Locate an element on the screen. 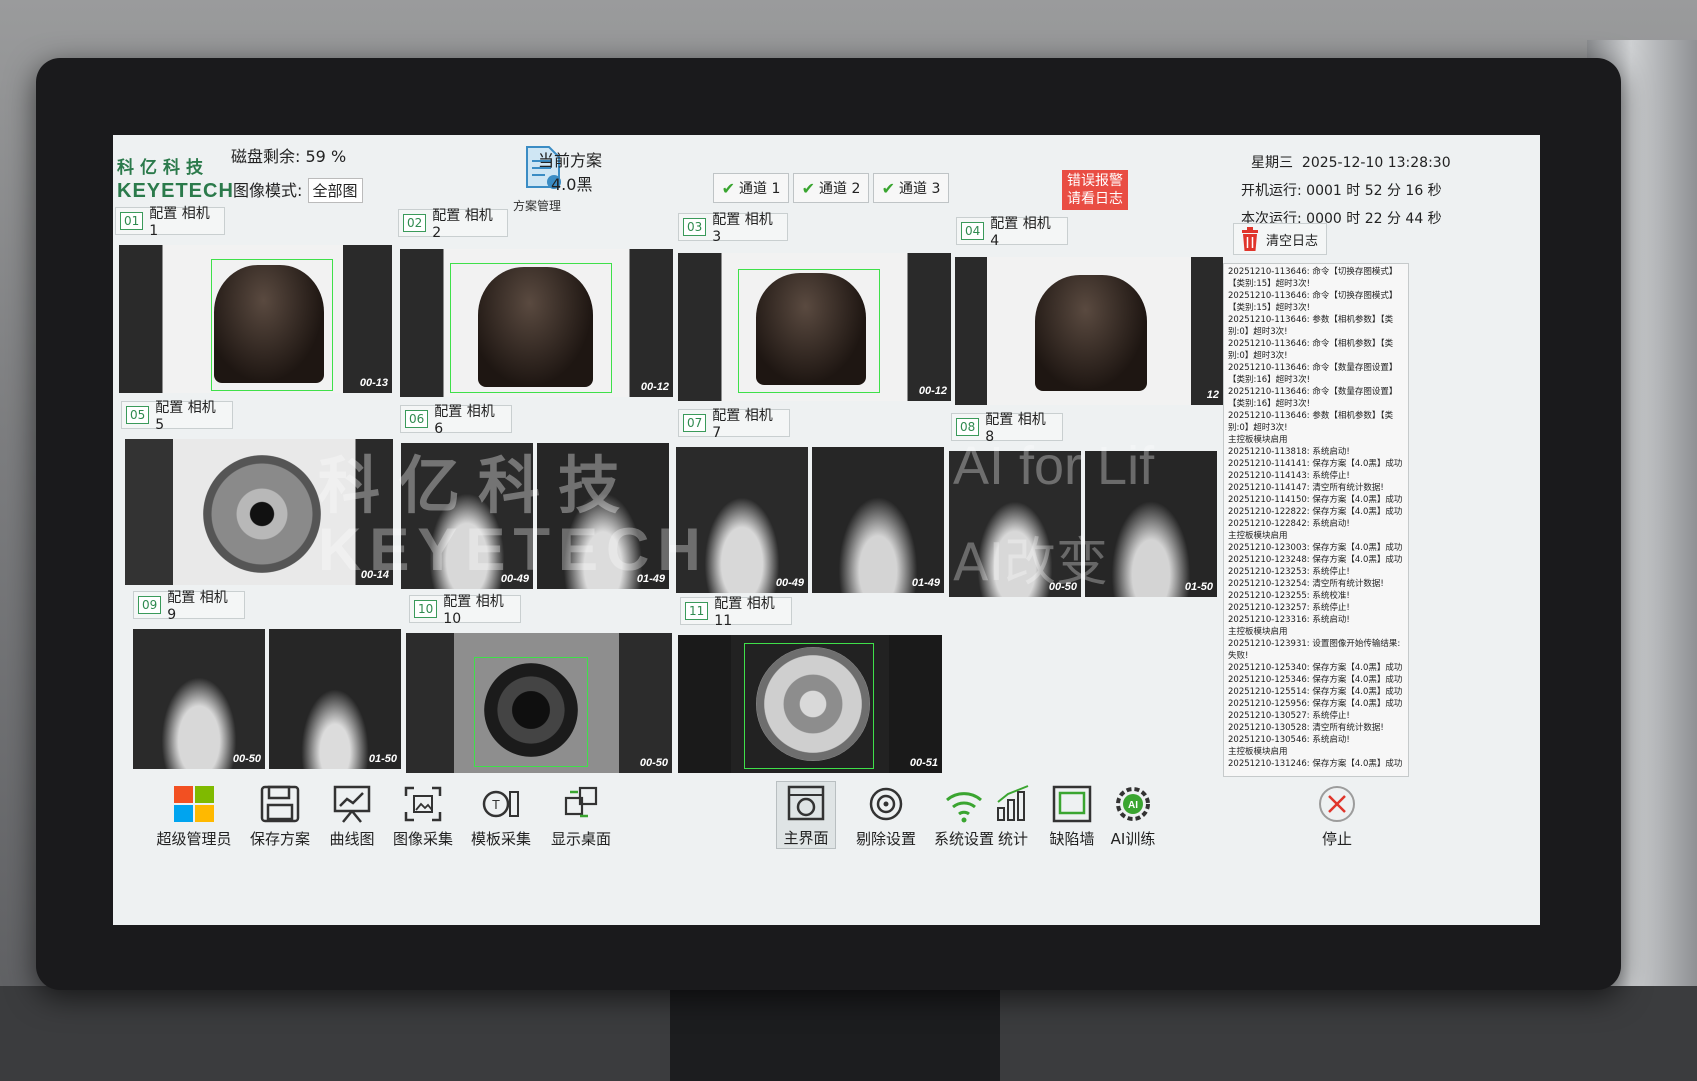  camera-7-image-a: 00-49 is located at coordinates (742, 520).